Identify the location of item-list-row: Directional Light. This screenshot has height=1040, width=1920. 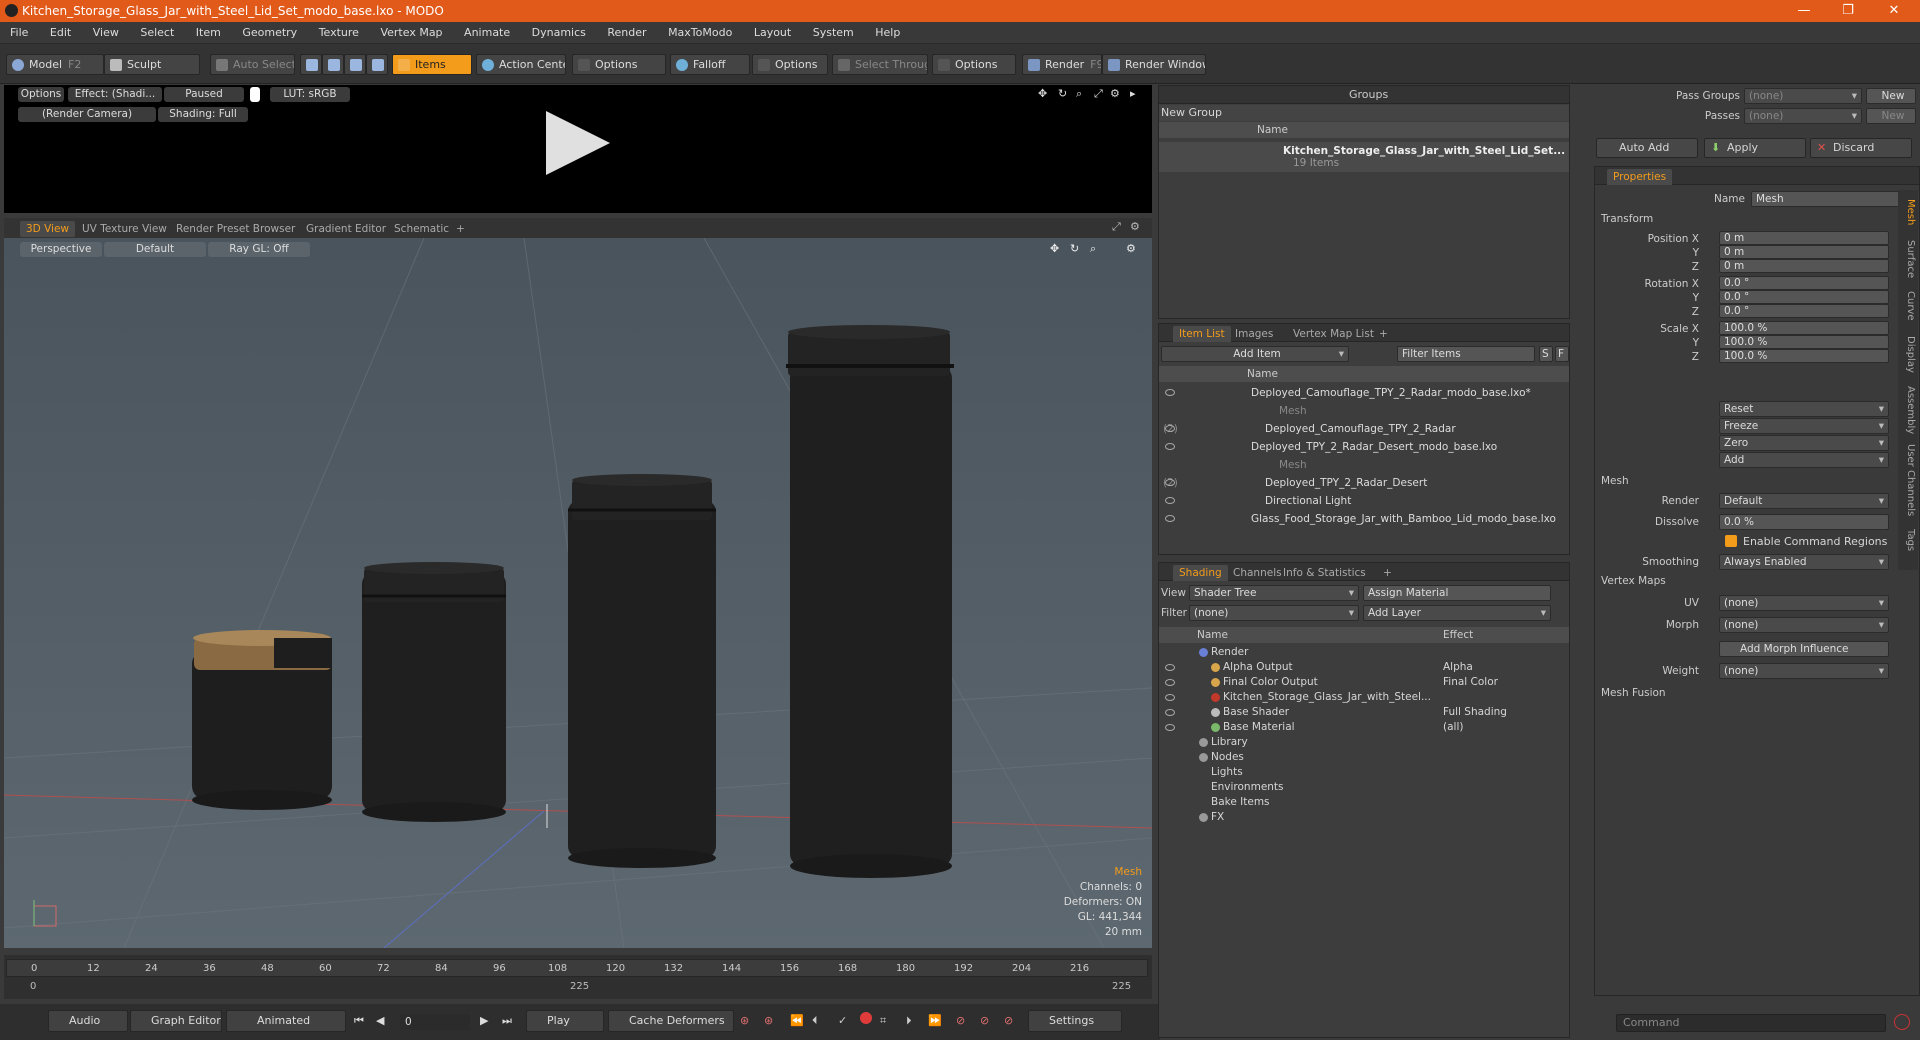
(1364, 501).